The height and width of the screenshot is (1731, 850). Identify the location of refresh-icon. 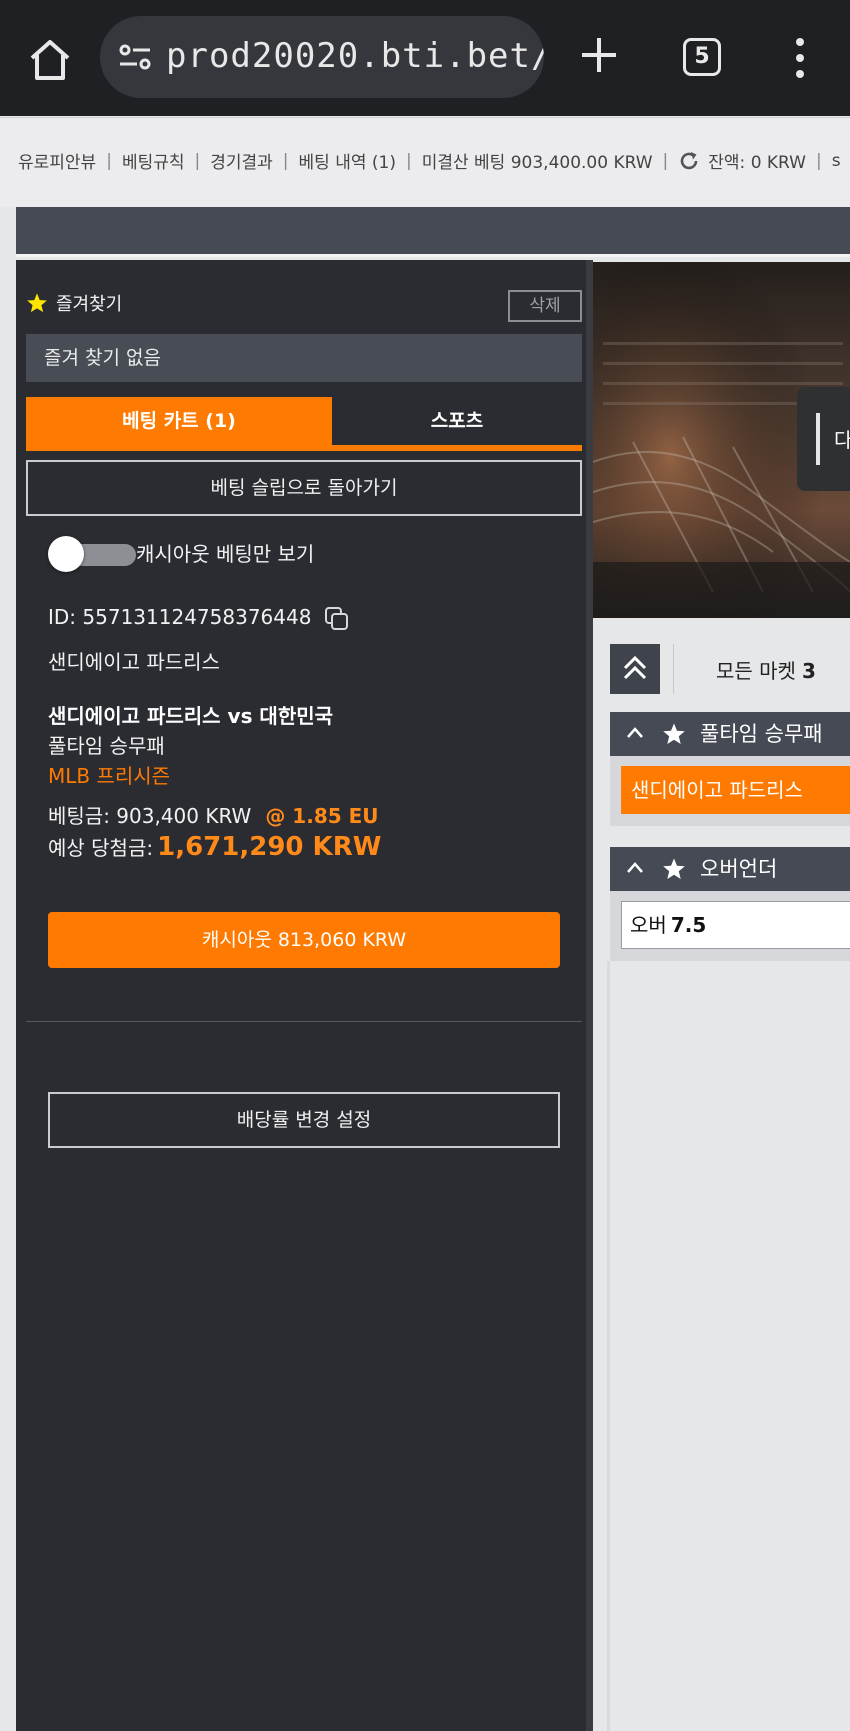
(689, 161).